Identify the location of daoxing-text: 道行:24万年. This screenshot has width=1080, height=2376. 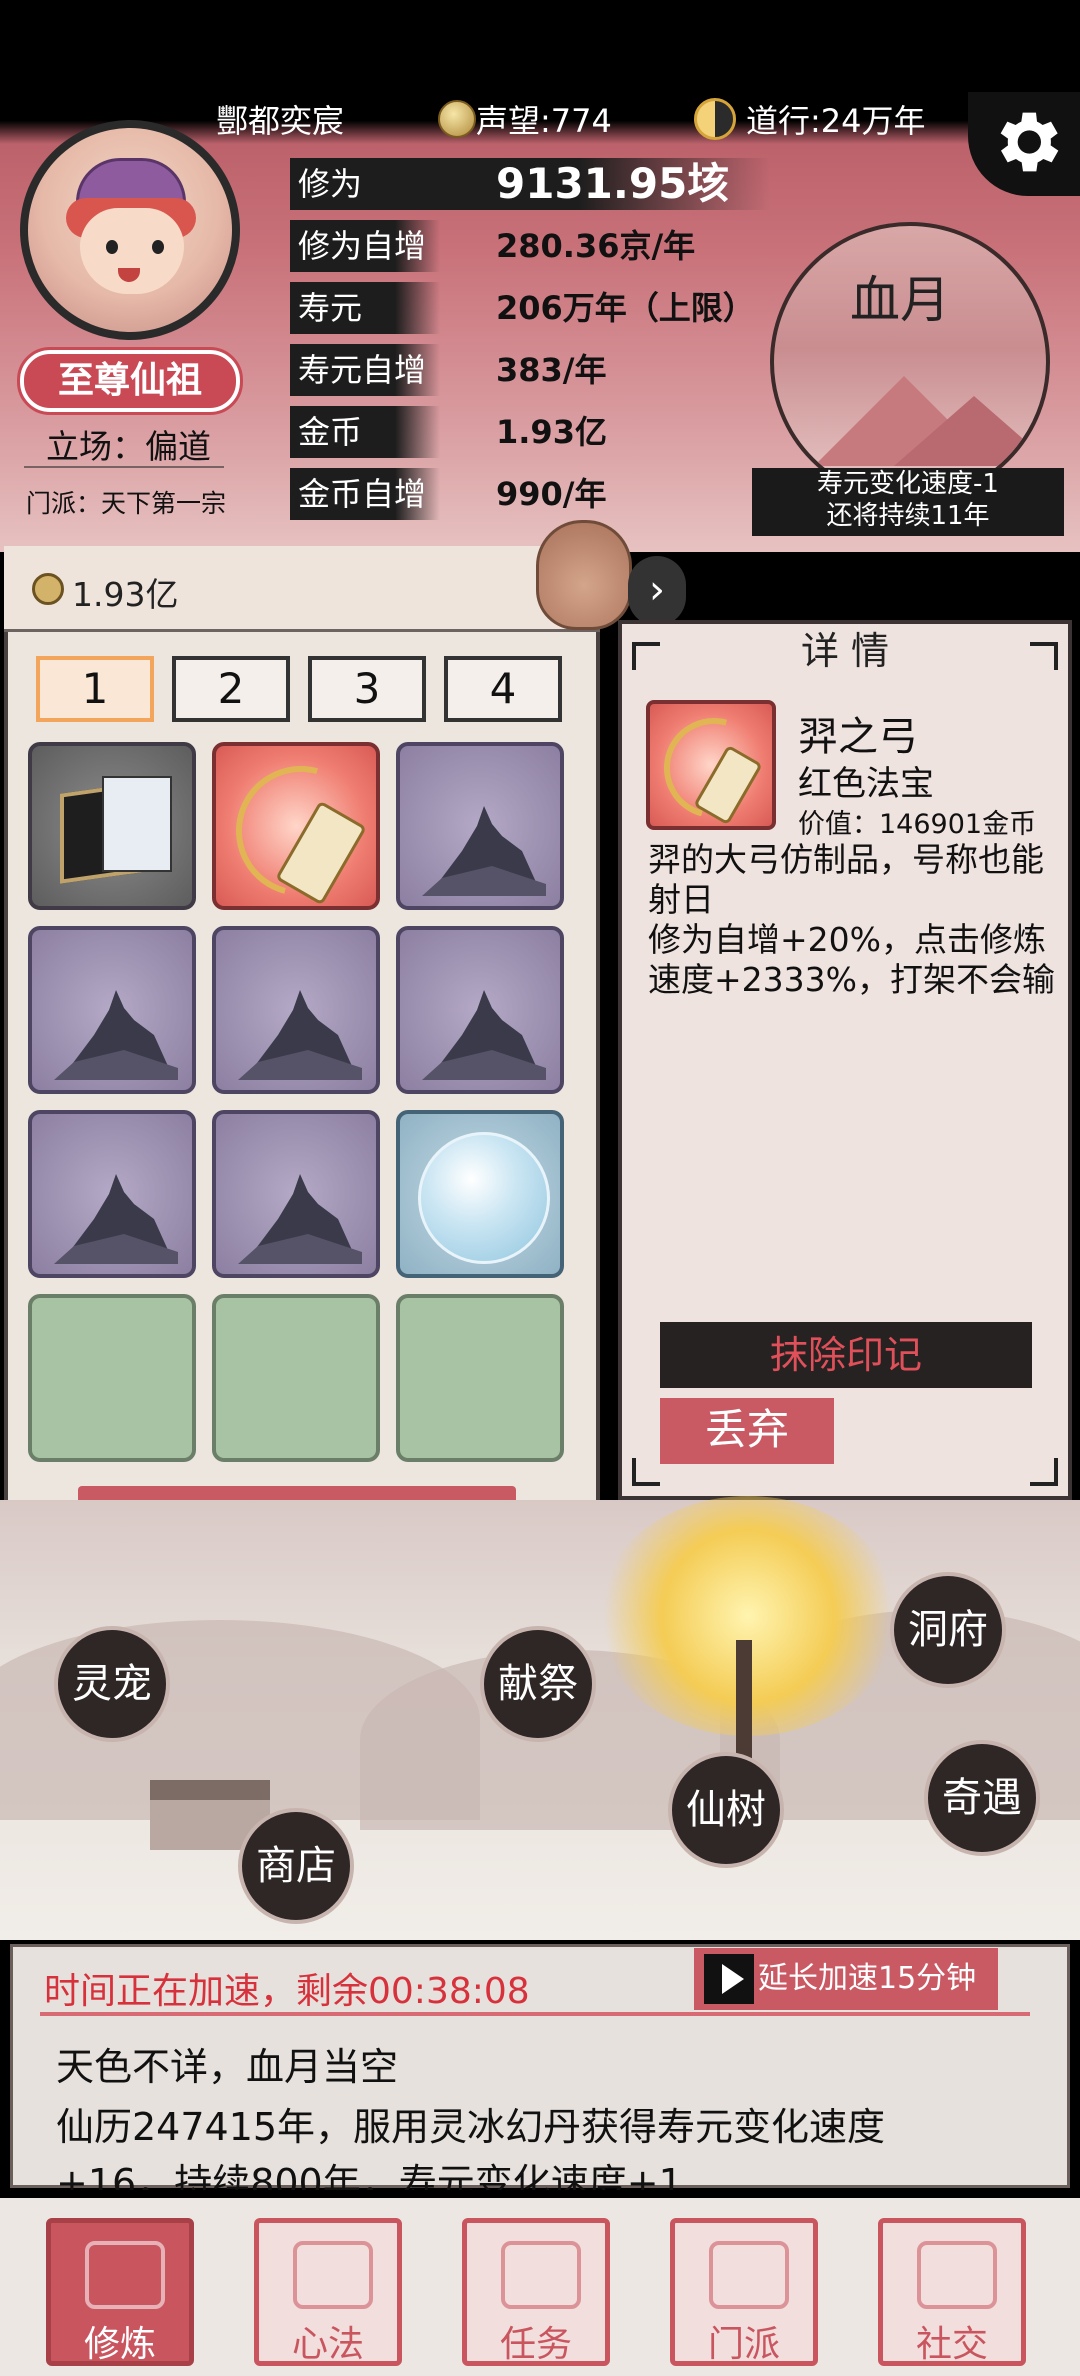
(836, 121).